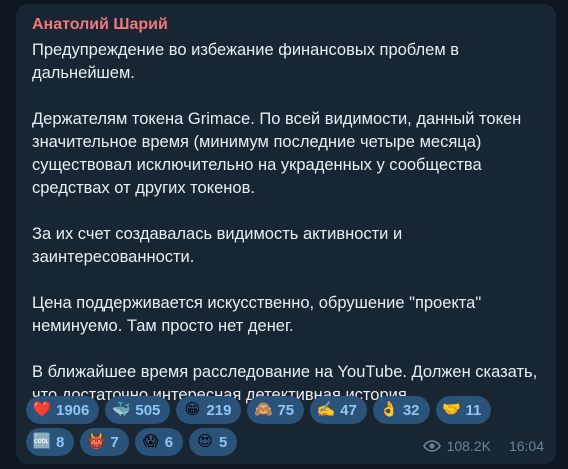 The height and width of the screenshot is (469, 568). Describe the element at coordinates (473, 410) in the screenshot. I see `reaction-count: 11` at that location.